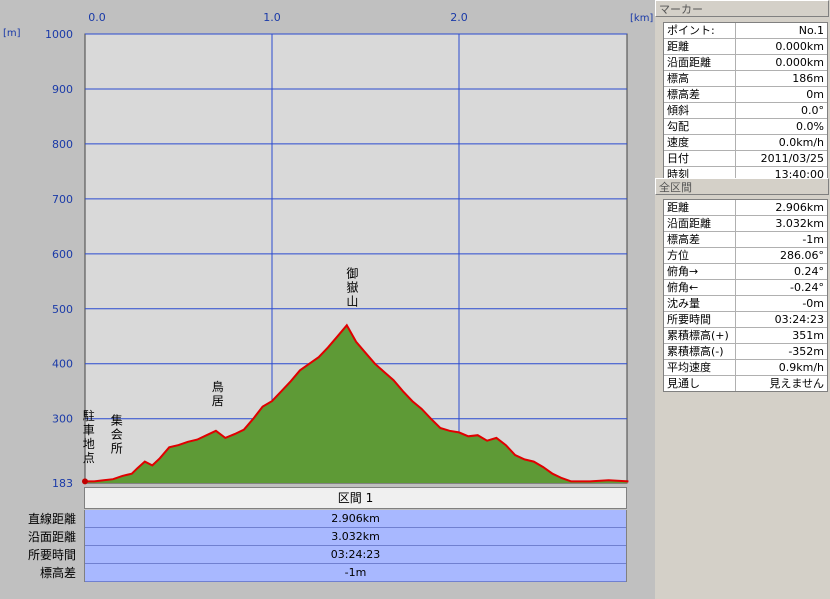 This screenshot has width=830, height=599. Describe the element at coordinates (12, 33) in the screenshot. I see `y-unit-label: [m]` at that location.